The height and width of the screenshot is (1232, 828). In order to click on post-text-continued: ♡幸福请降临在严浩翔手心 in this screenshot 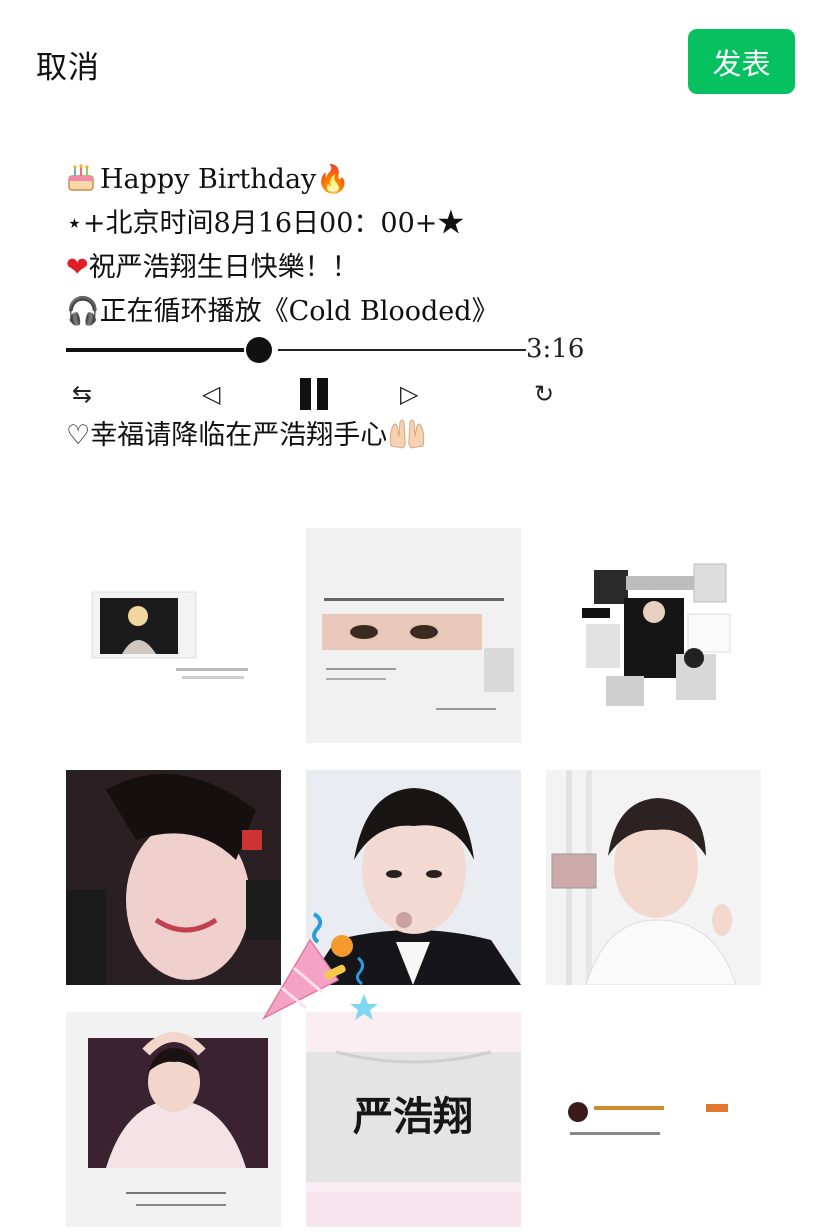, I will do `click(366, 436)`.